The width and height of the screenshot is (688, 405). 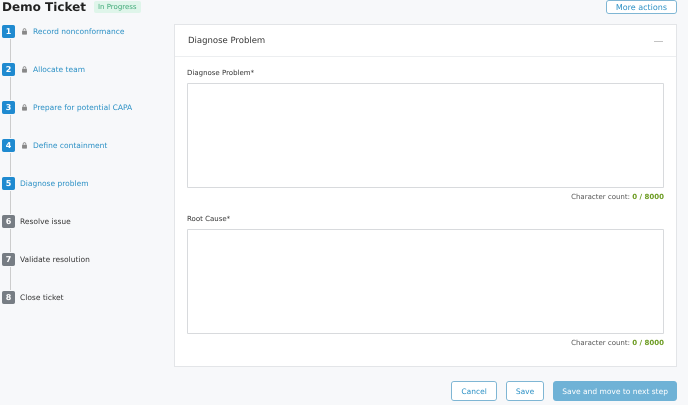 I want to click on card-title: Diagnose Problem, so click(x=227, y=41).